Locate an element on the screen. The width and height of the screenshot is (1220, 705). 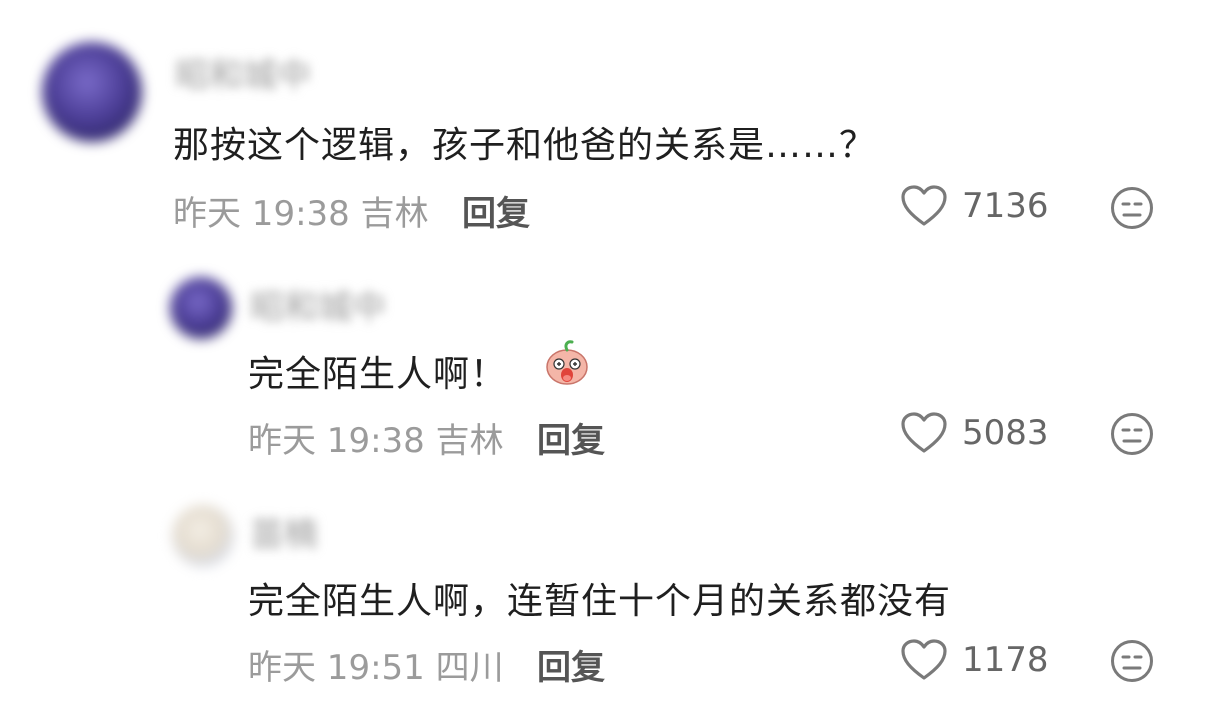
like-count: 5083 is located at coordinates (1005, 433).